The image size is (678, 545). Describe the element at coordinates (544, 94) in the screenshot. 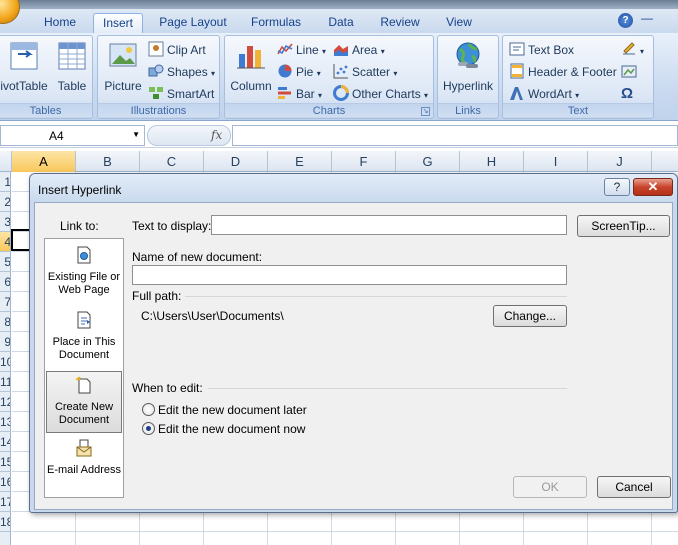

I see `wordart-button: WordArt ▾` at that location.